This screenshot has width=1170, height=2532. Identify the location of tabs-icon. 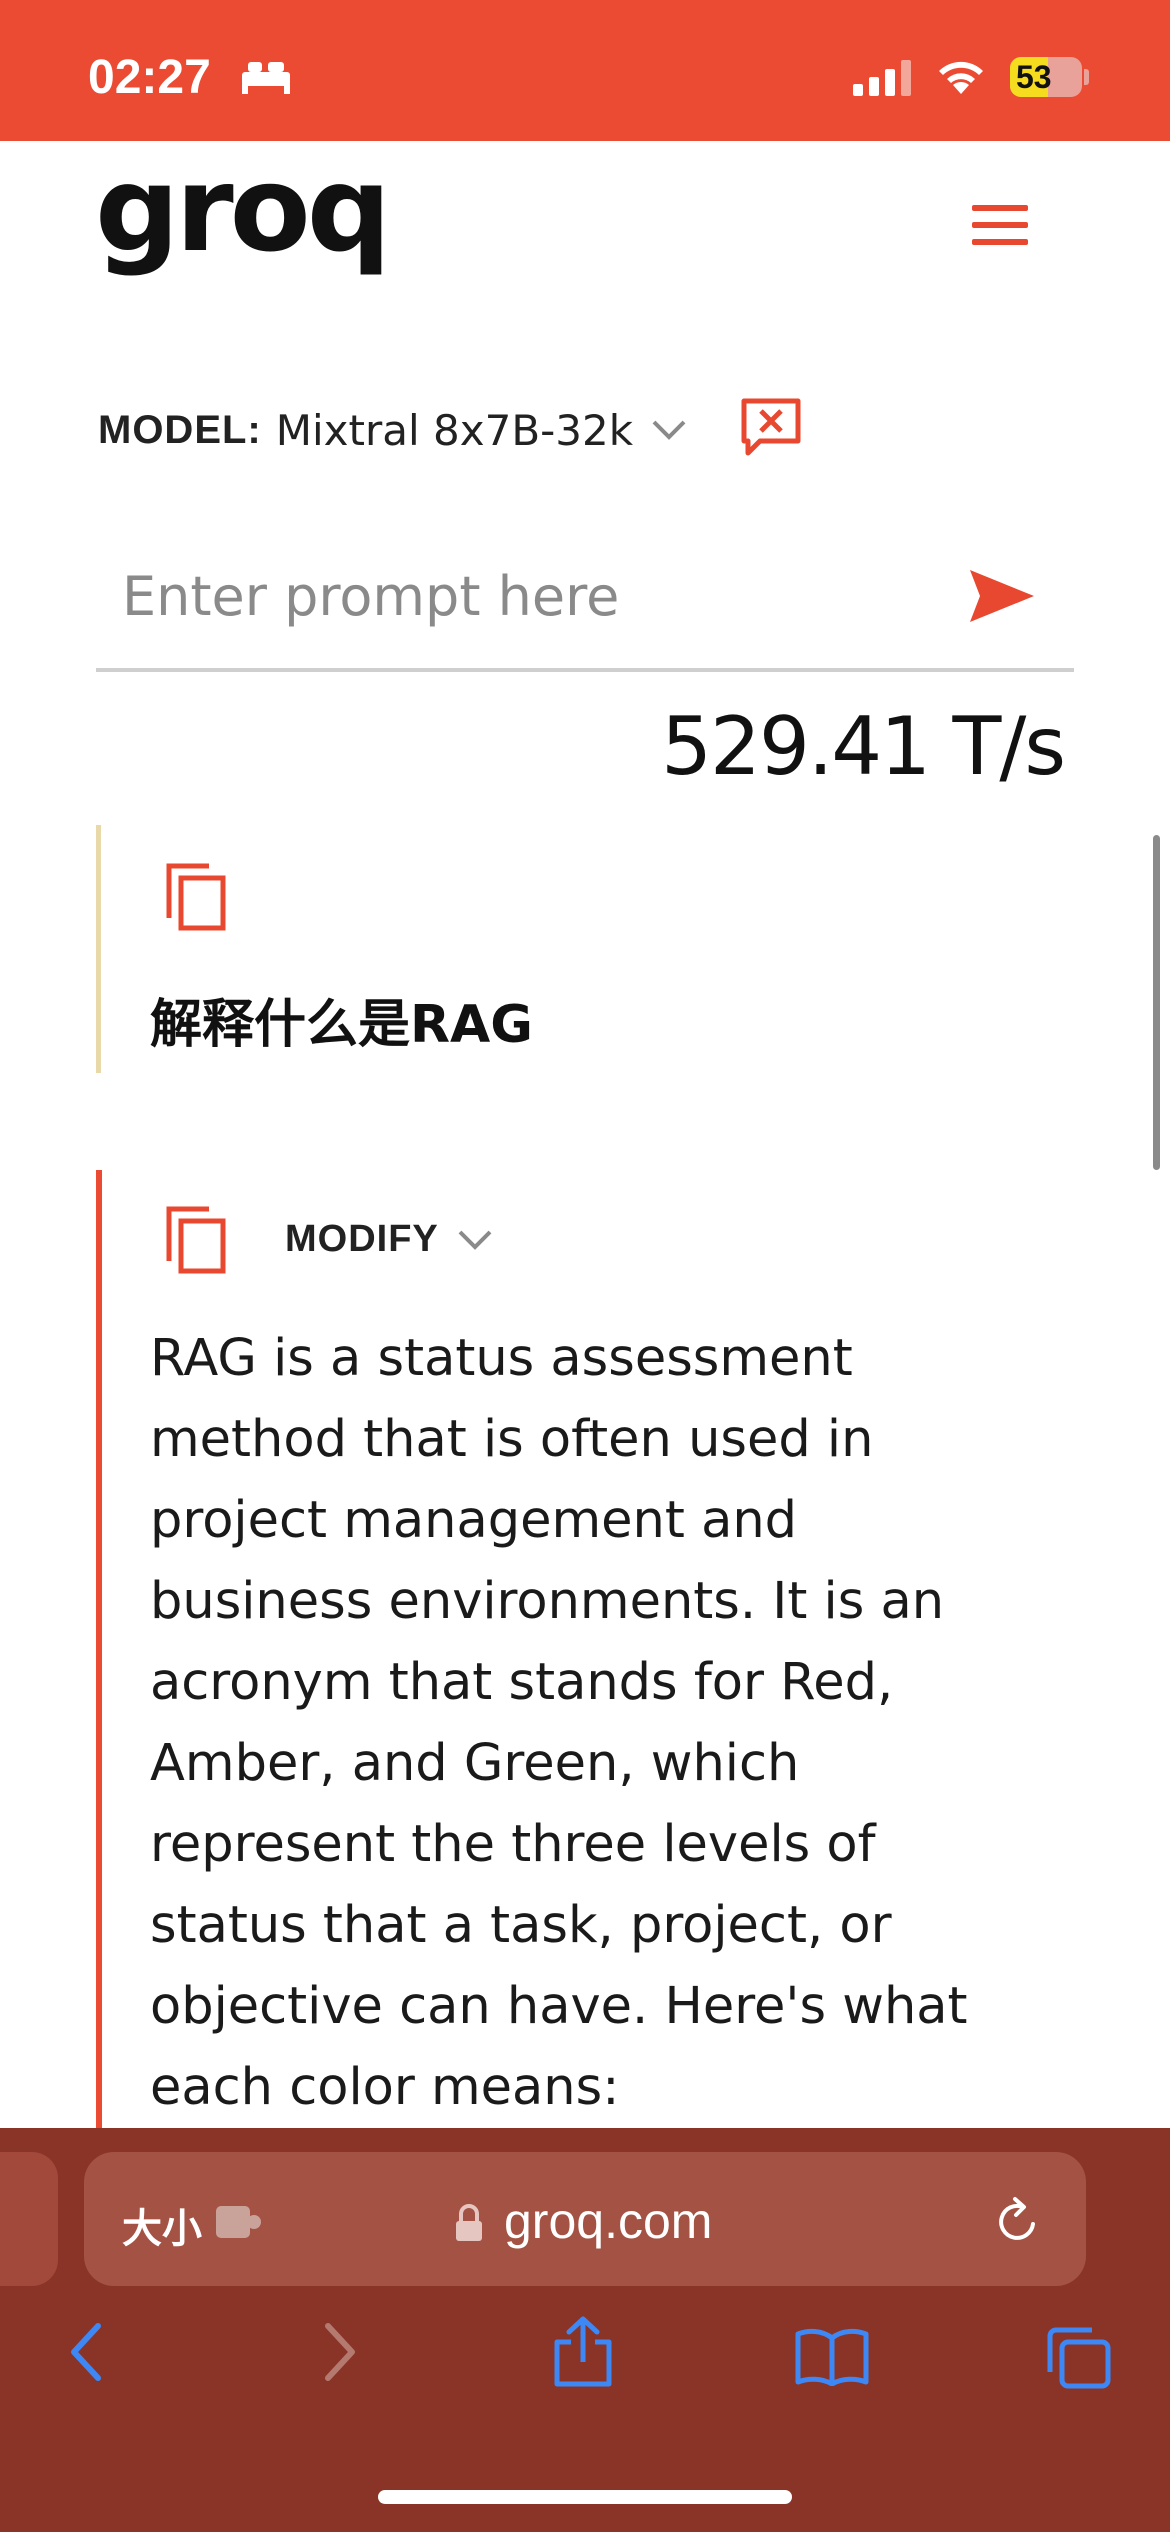
(1079, 2359).